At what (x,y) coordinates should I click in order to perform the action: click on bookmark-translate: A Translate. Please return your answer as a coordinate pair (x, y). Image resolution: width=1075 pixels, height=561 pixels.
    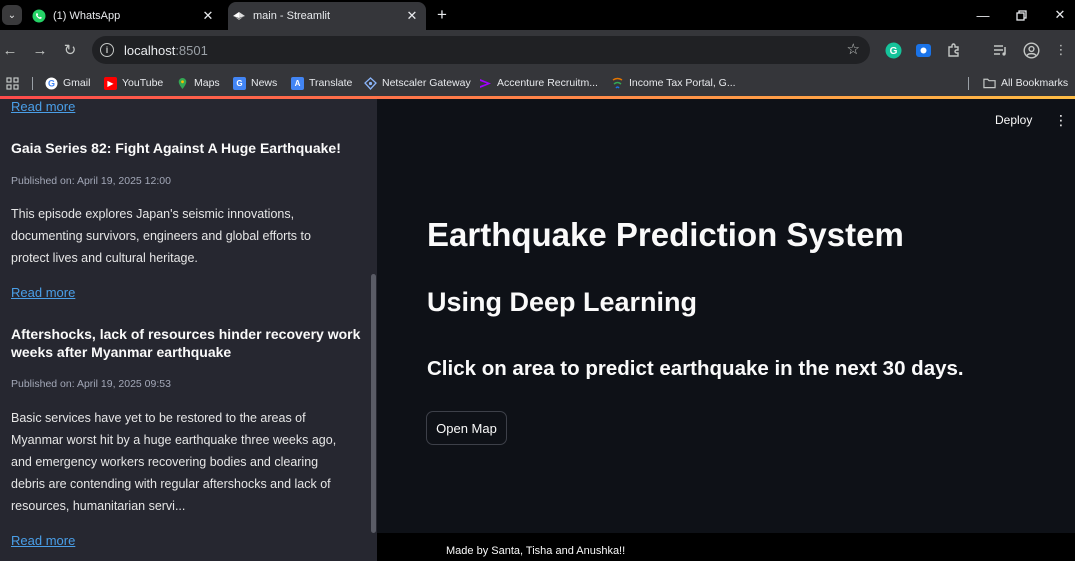
    Looking at the image, I should click on (321, 83).